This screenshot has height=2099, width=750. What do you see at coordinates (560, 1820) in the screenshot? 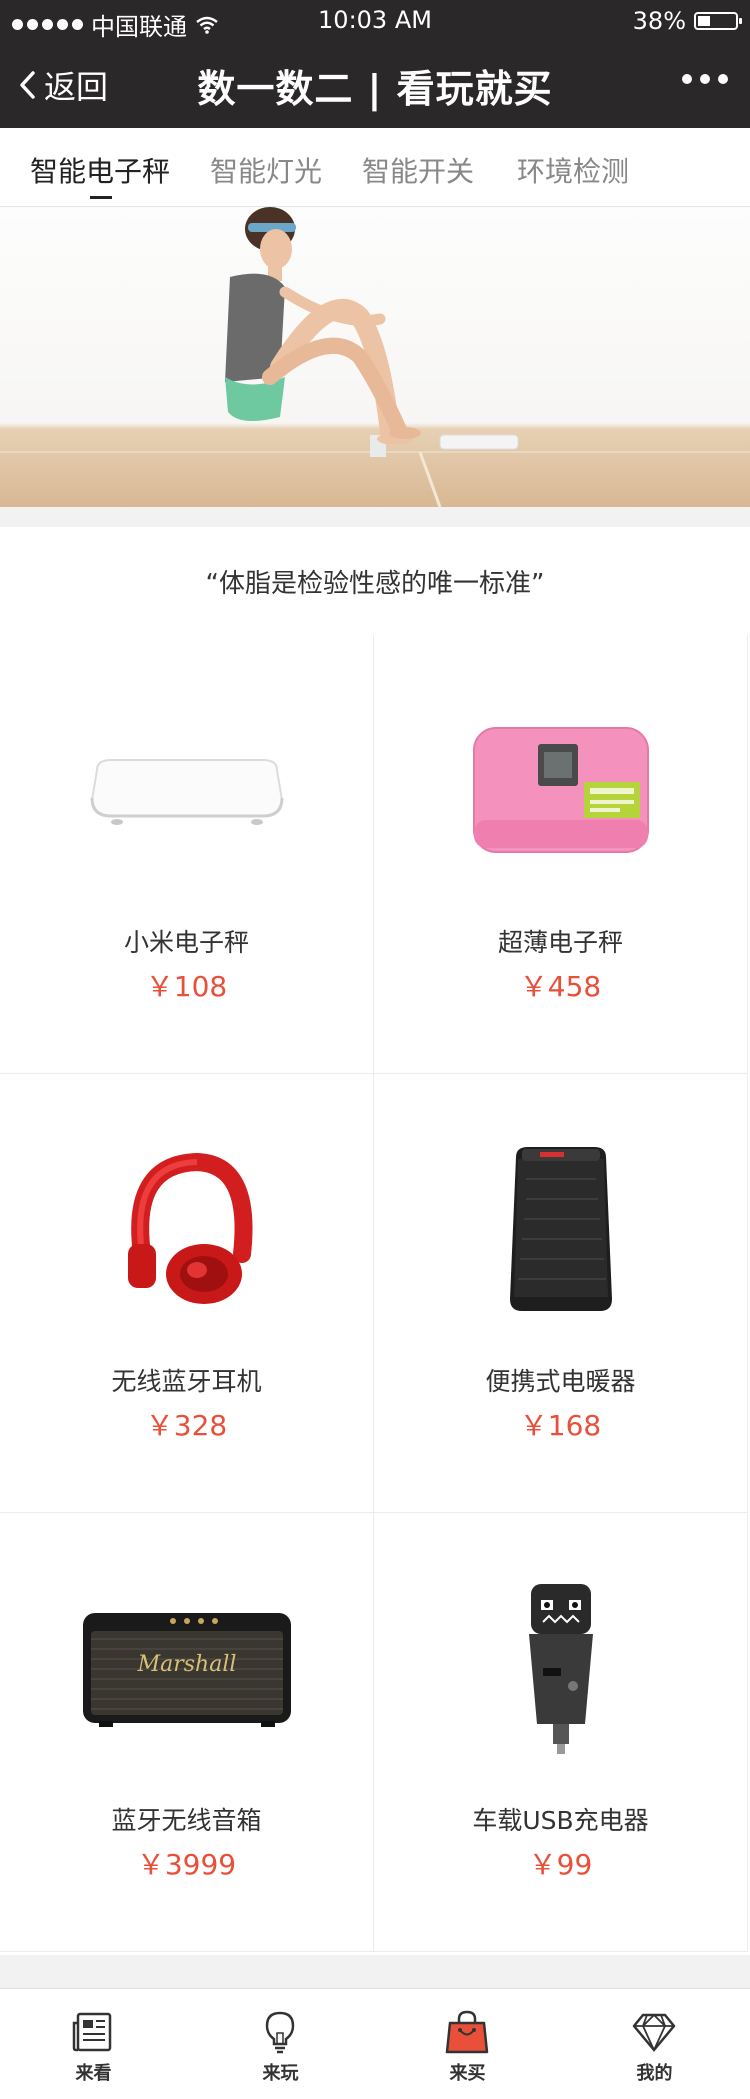
I see `product-name: 车载USB充电器` at bounding box center [560, 1820].